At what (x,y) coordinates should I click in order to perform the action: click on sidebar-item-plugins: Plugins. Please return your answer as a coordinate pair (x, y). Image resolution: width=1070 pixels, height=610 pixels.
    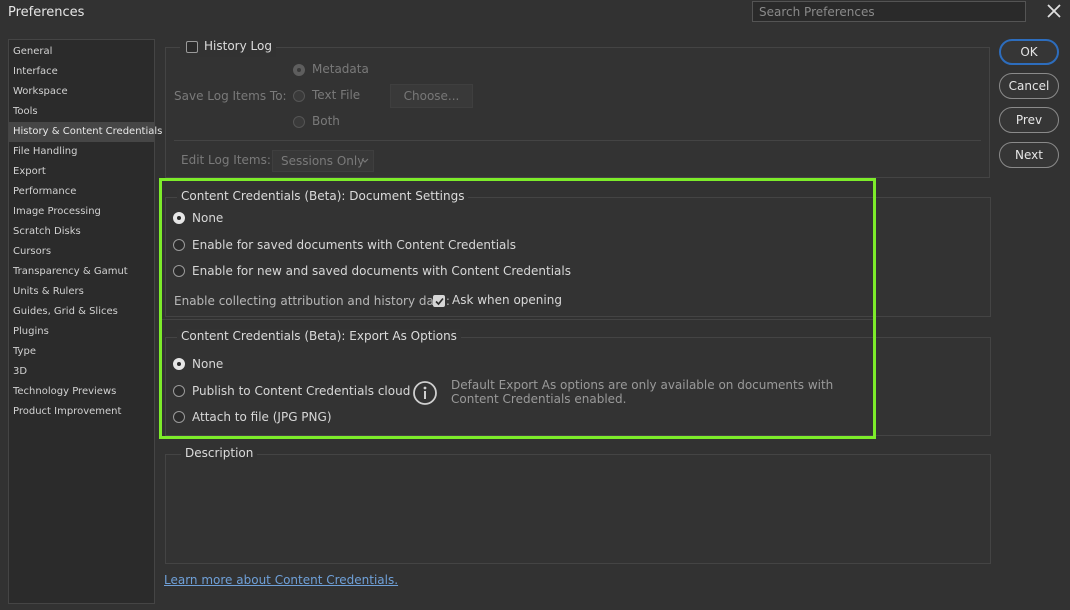
    Looking at the image, I should click on (81, 332).